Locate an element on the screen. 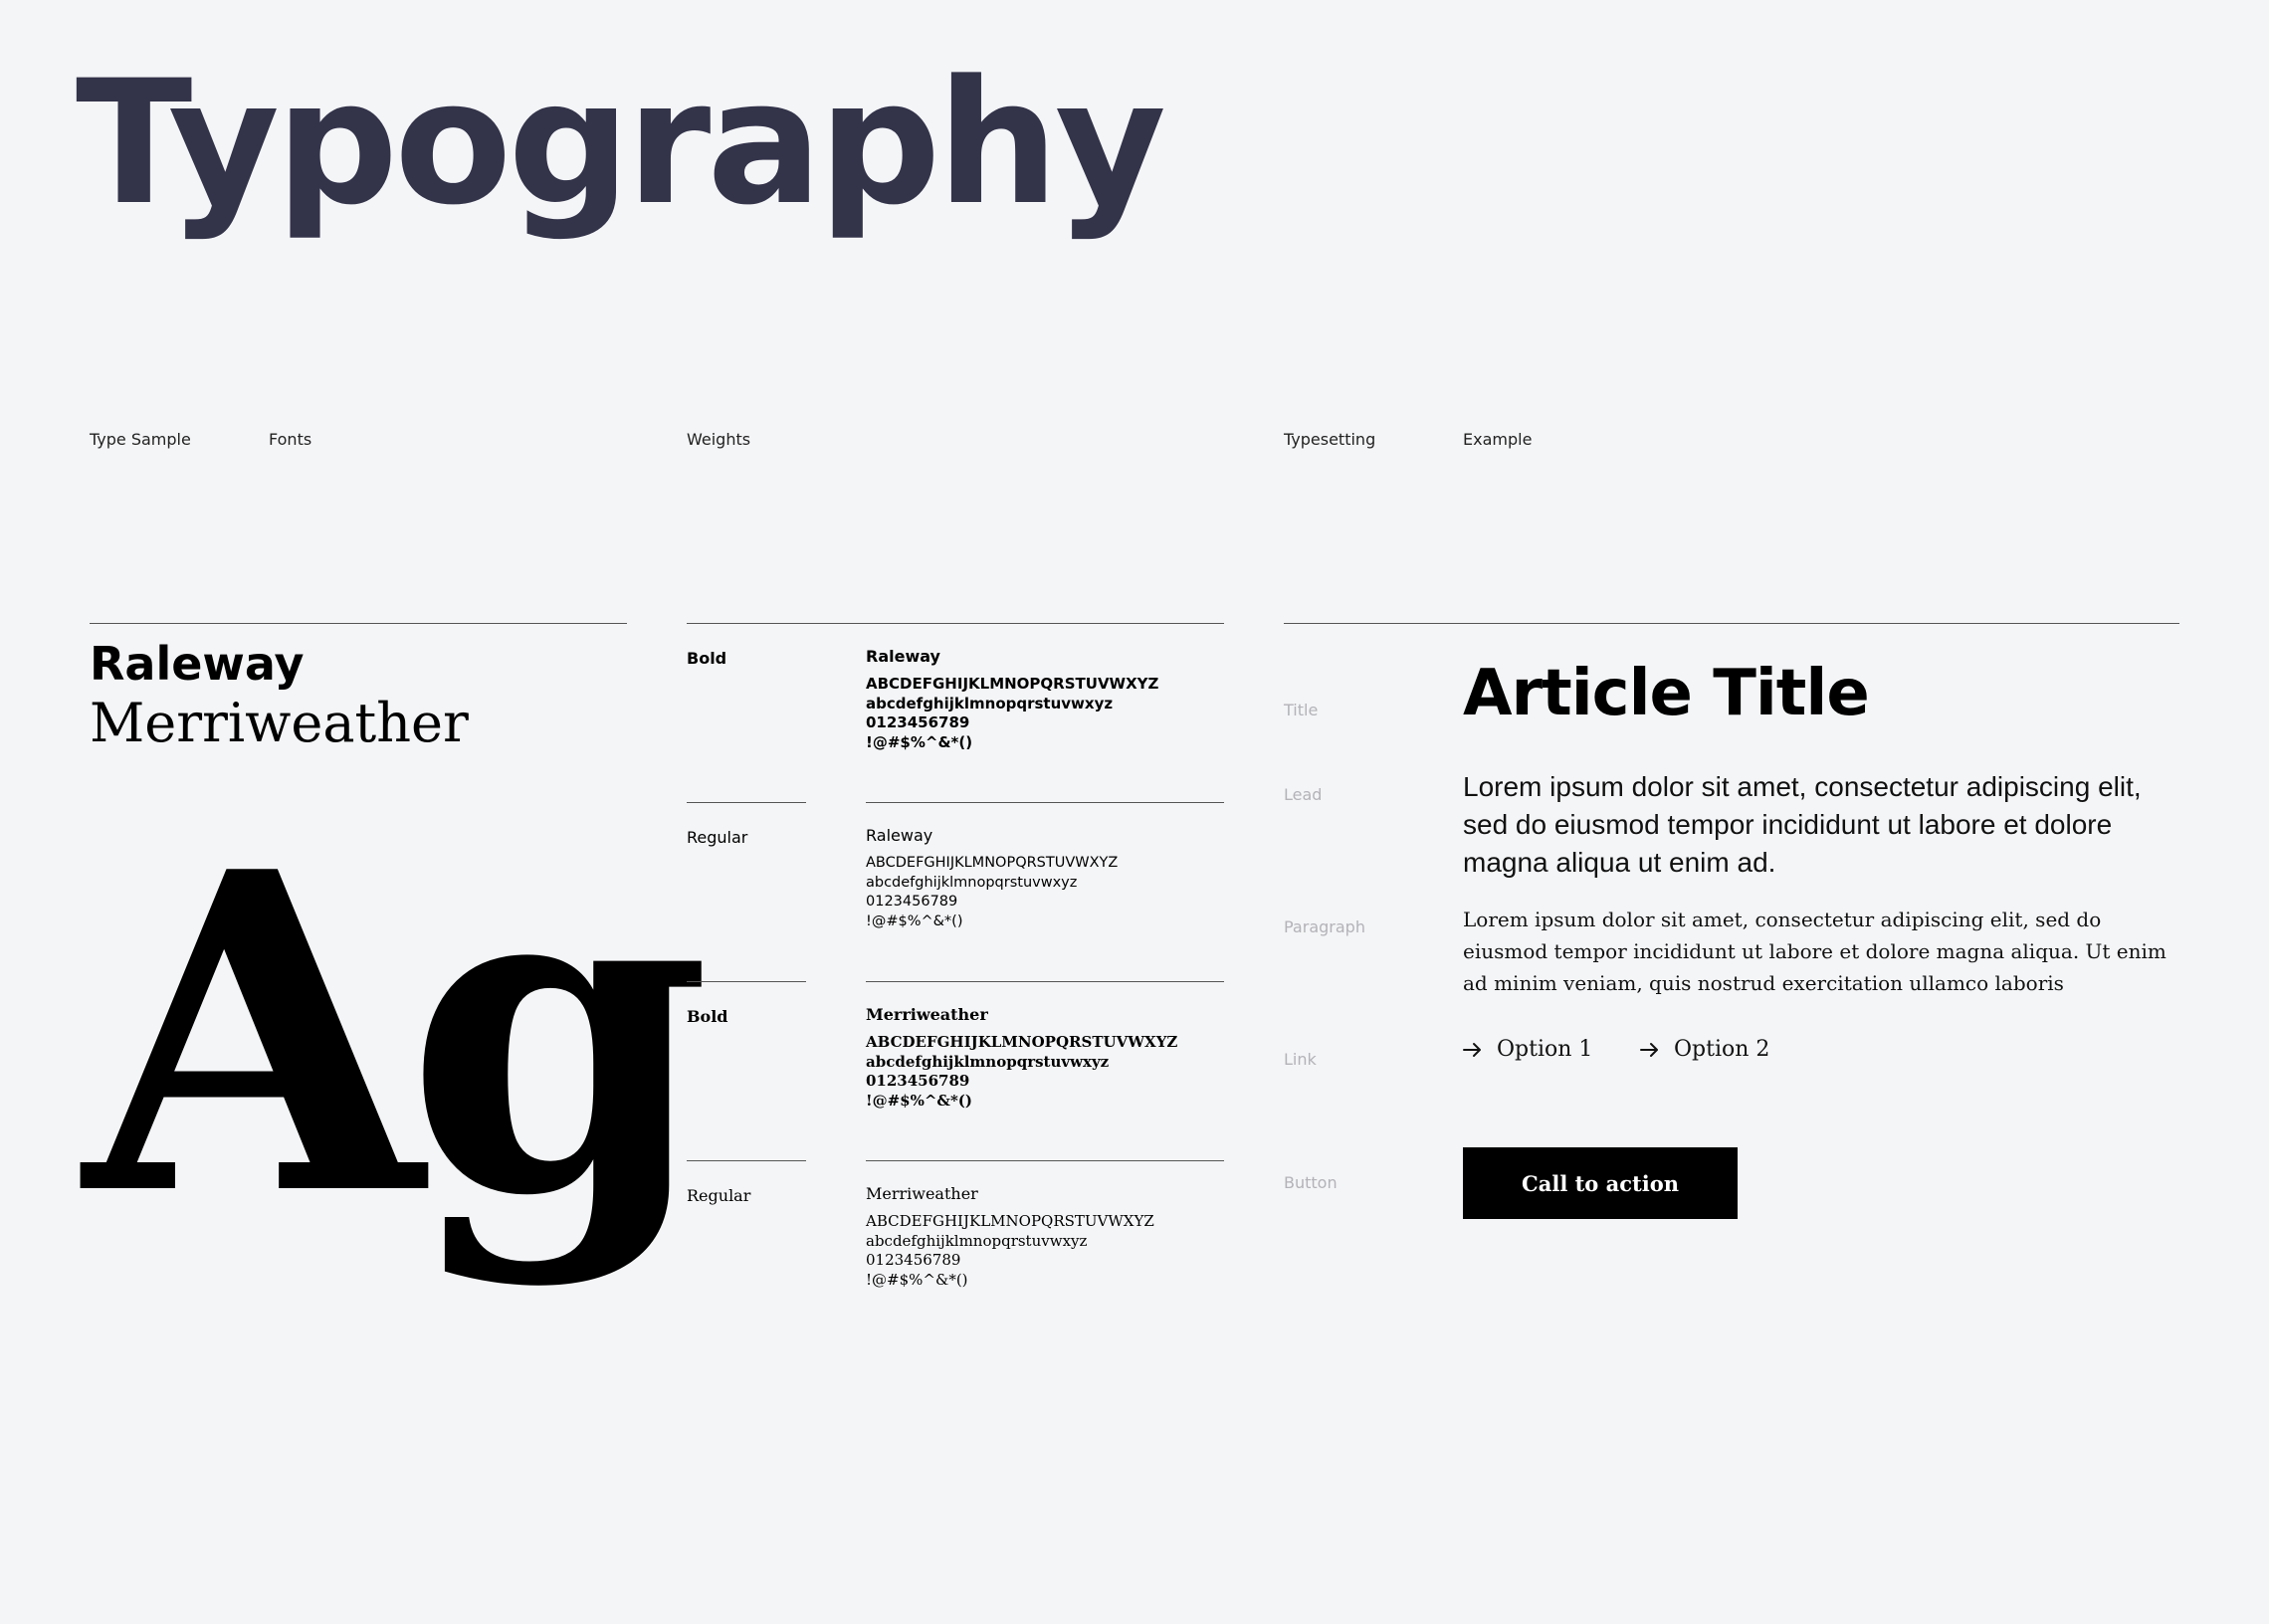 The image size is (2269, 1624). article-title: Article Title is located at coordinates (1666, 694).